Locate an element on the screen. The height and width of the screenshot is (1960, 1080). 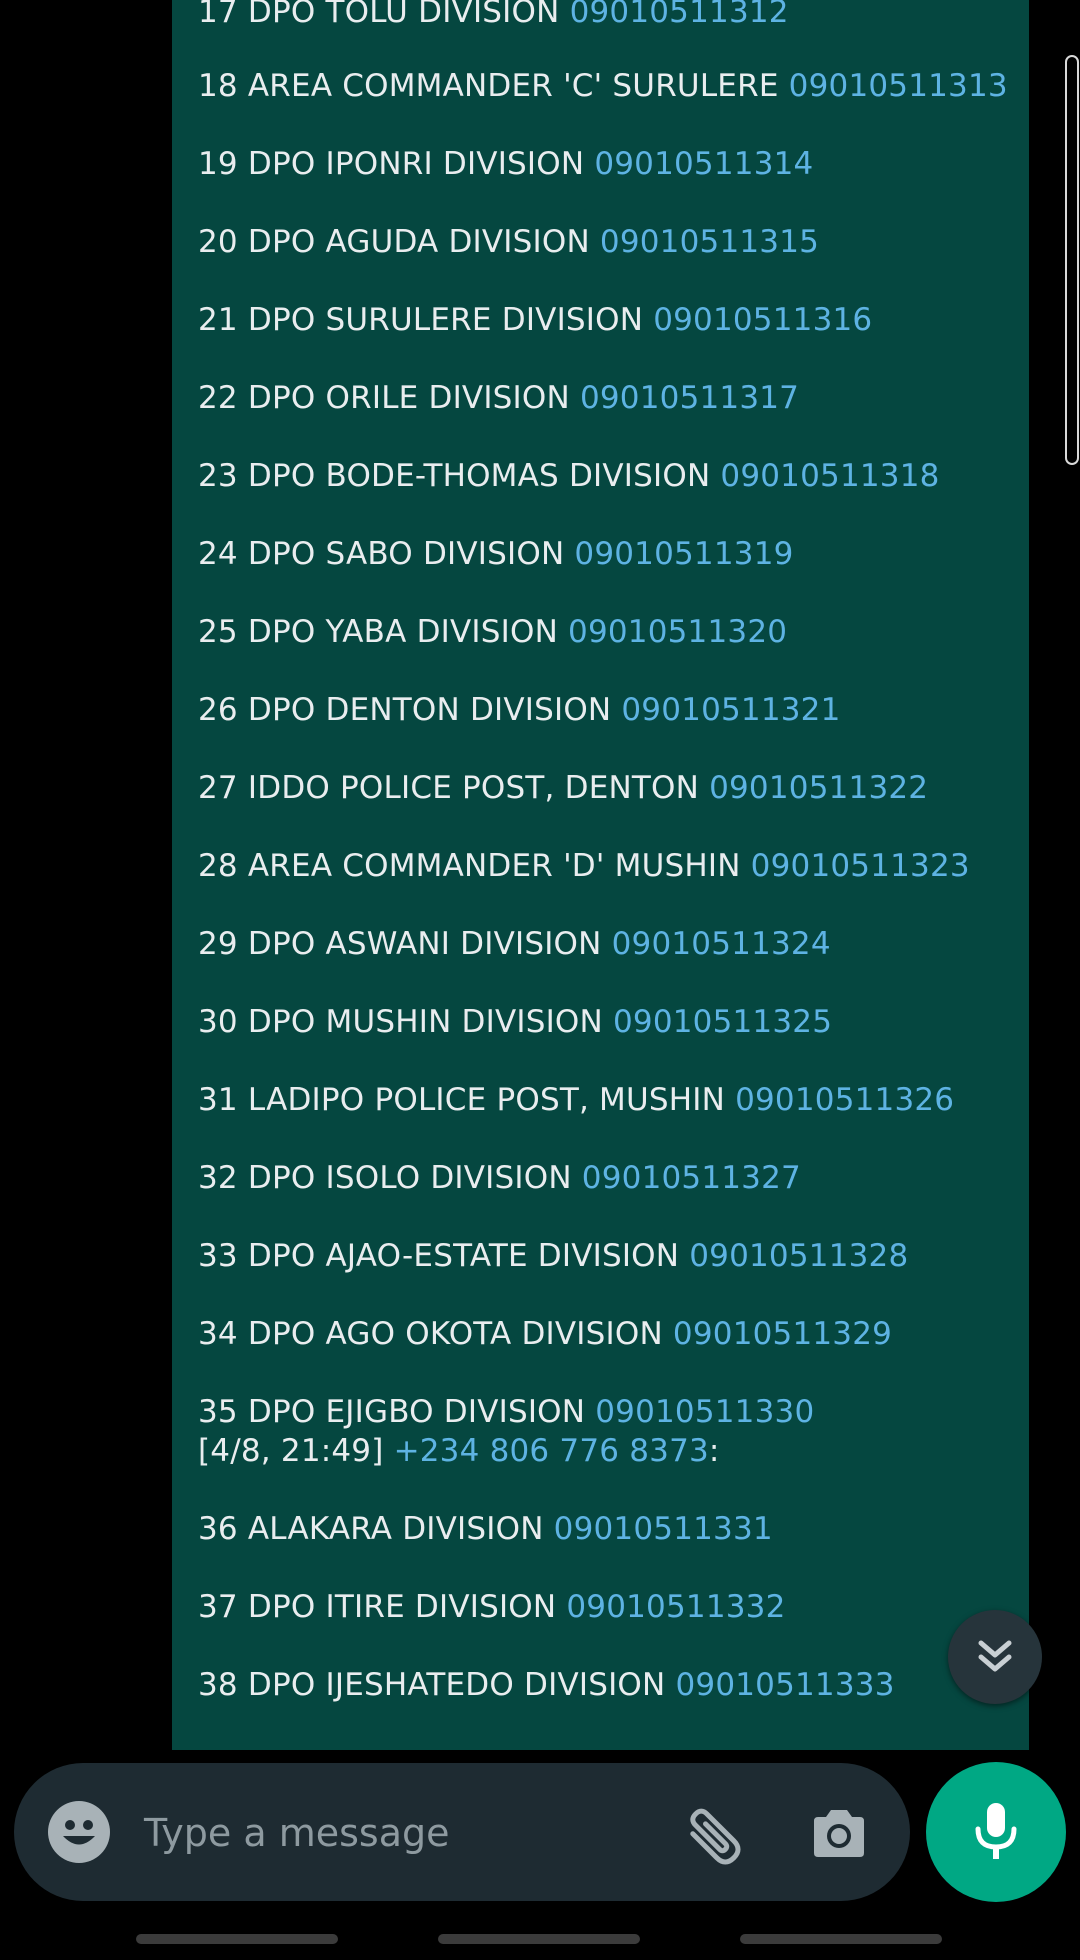
phone-link: +234 806 776 8373 is located at coordinates (551, 1451).